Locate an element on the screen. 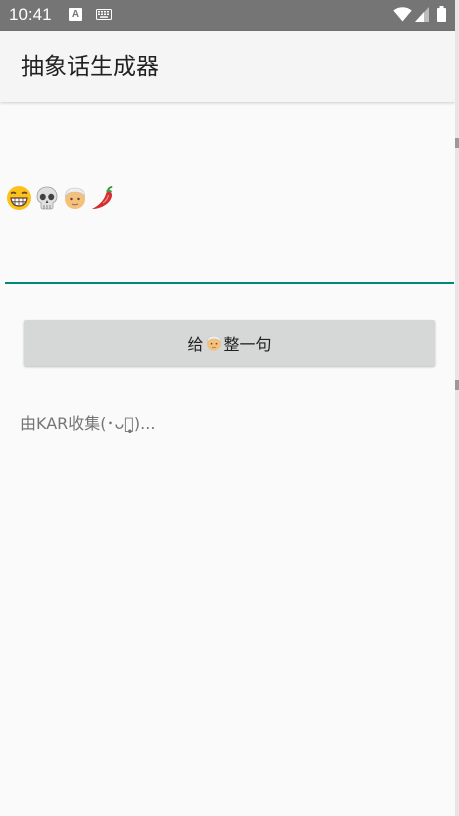  text-field-underline is located at coordinates (229, 283).